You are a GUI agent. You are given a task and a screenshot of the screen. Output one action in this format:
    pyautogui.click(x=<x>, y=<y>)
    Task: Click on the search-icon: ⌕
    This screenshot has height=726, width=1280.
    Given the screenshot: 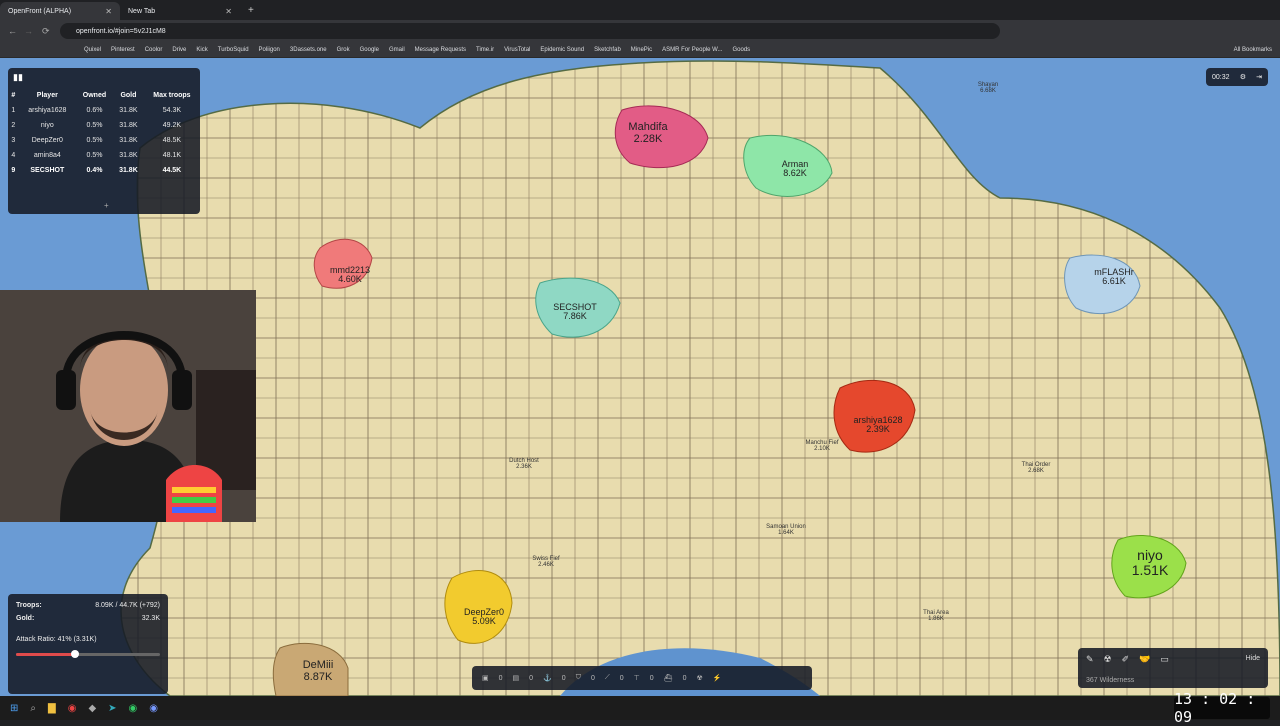 What is the action you would take?
    pyautogui.click(x=33, y=708)
    